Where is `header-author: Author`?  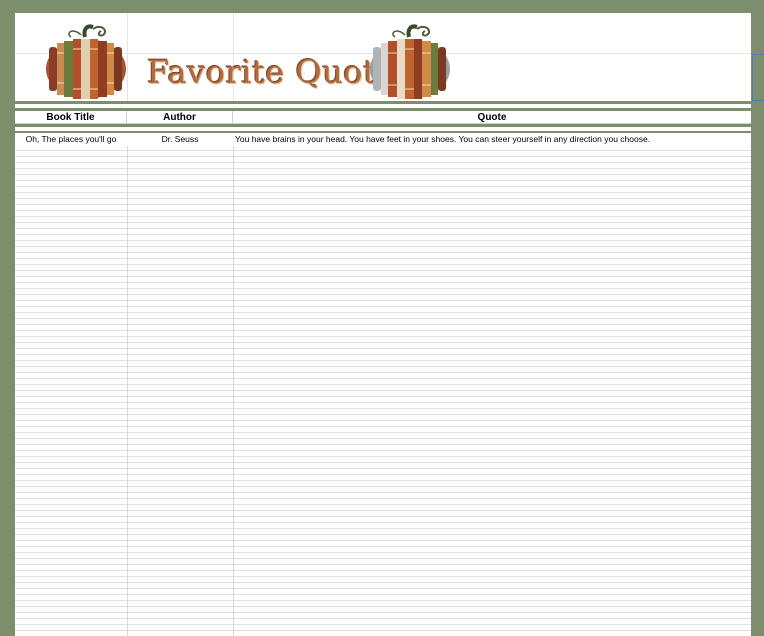 header-author: Author is located at coordinates (180, 117).